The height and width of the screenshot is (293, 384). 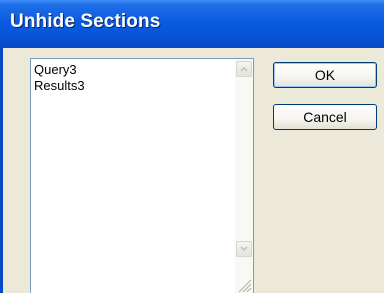 What do you see at coordinates (133, 86) in the screenshot?
I see `list-item-results3: Results3` at bounding box center [133, 86].